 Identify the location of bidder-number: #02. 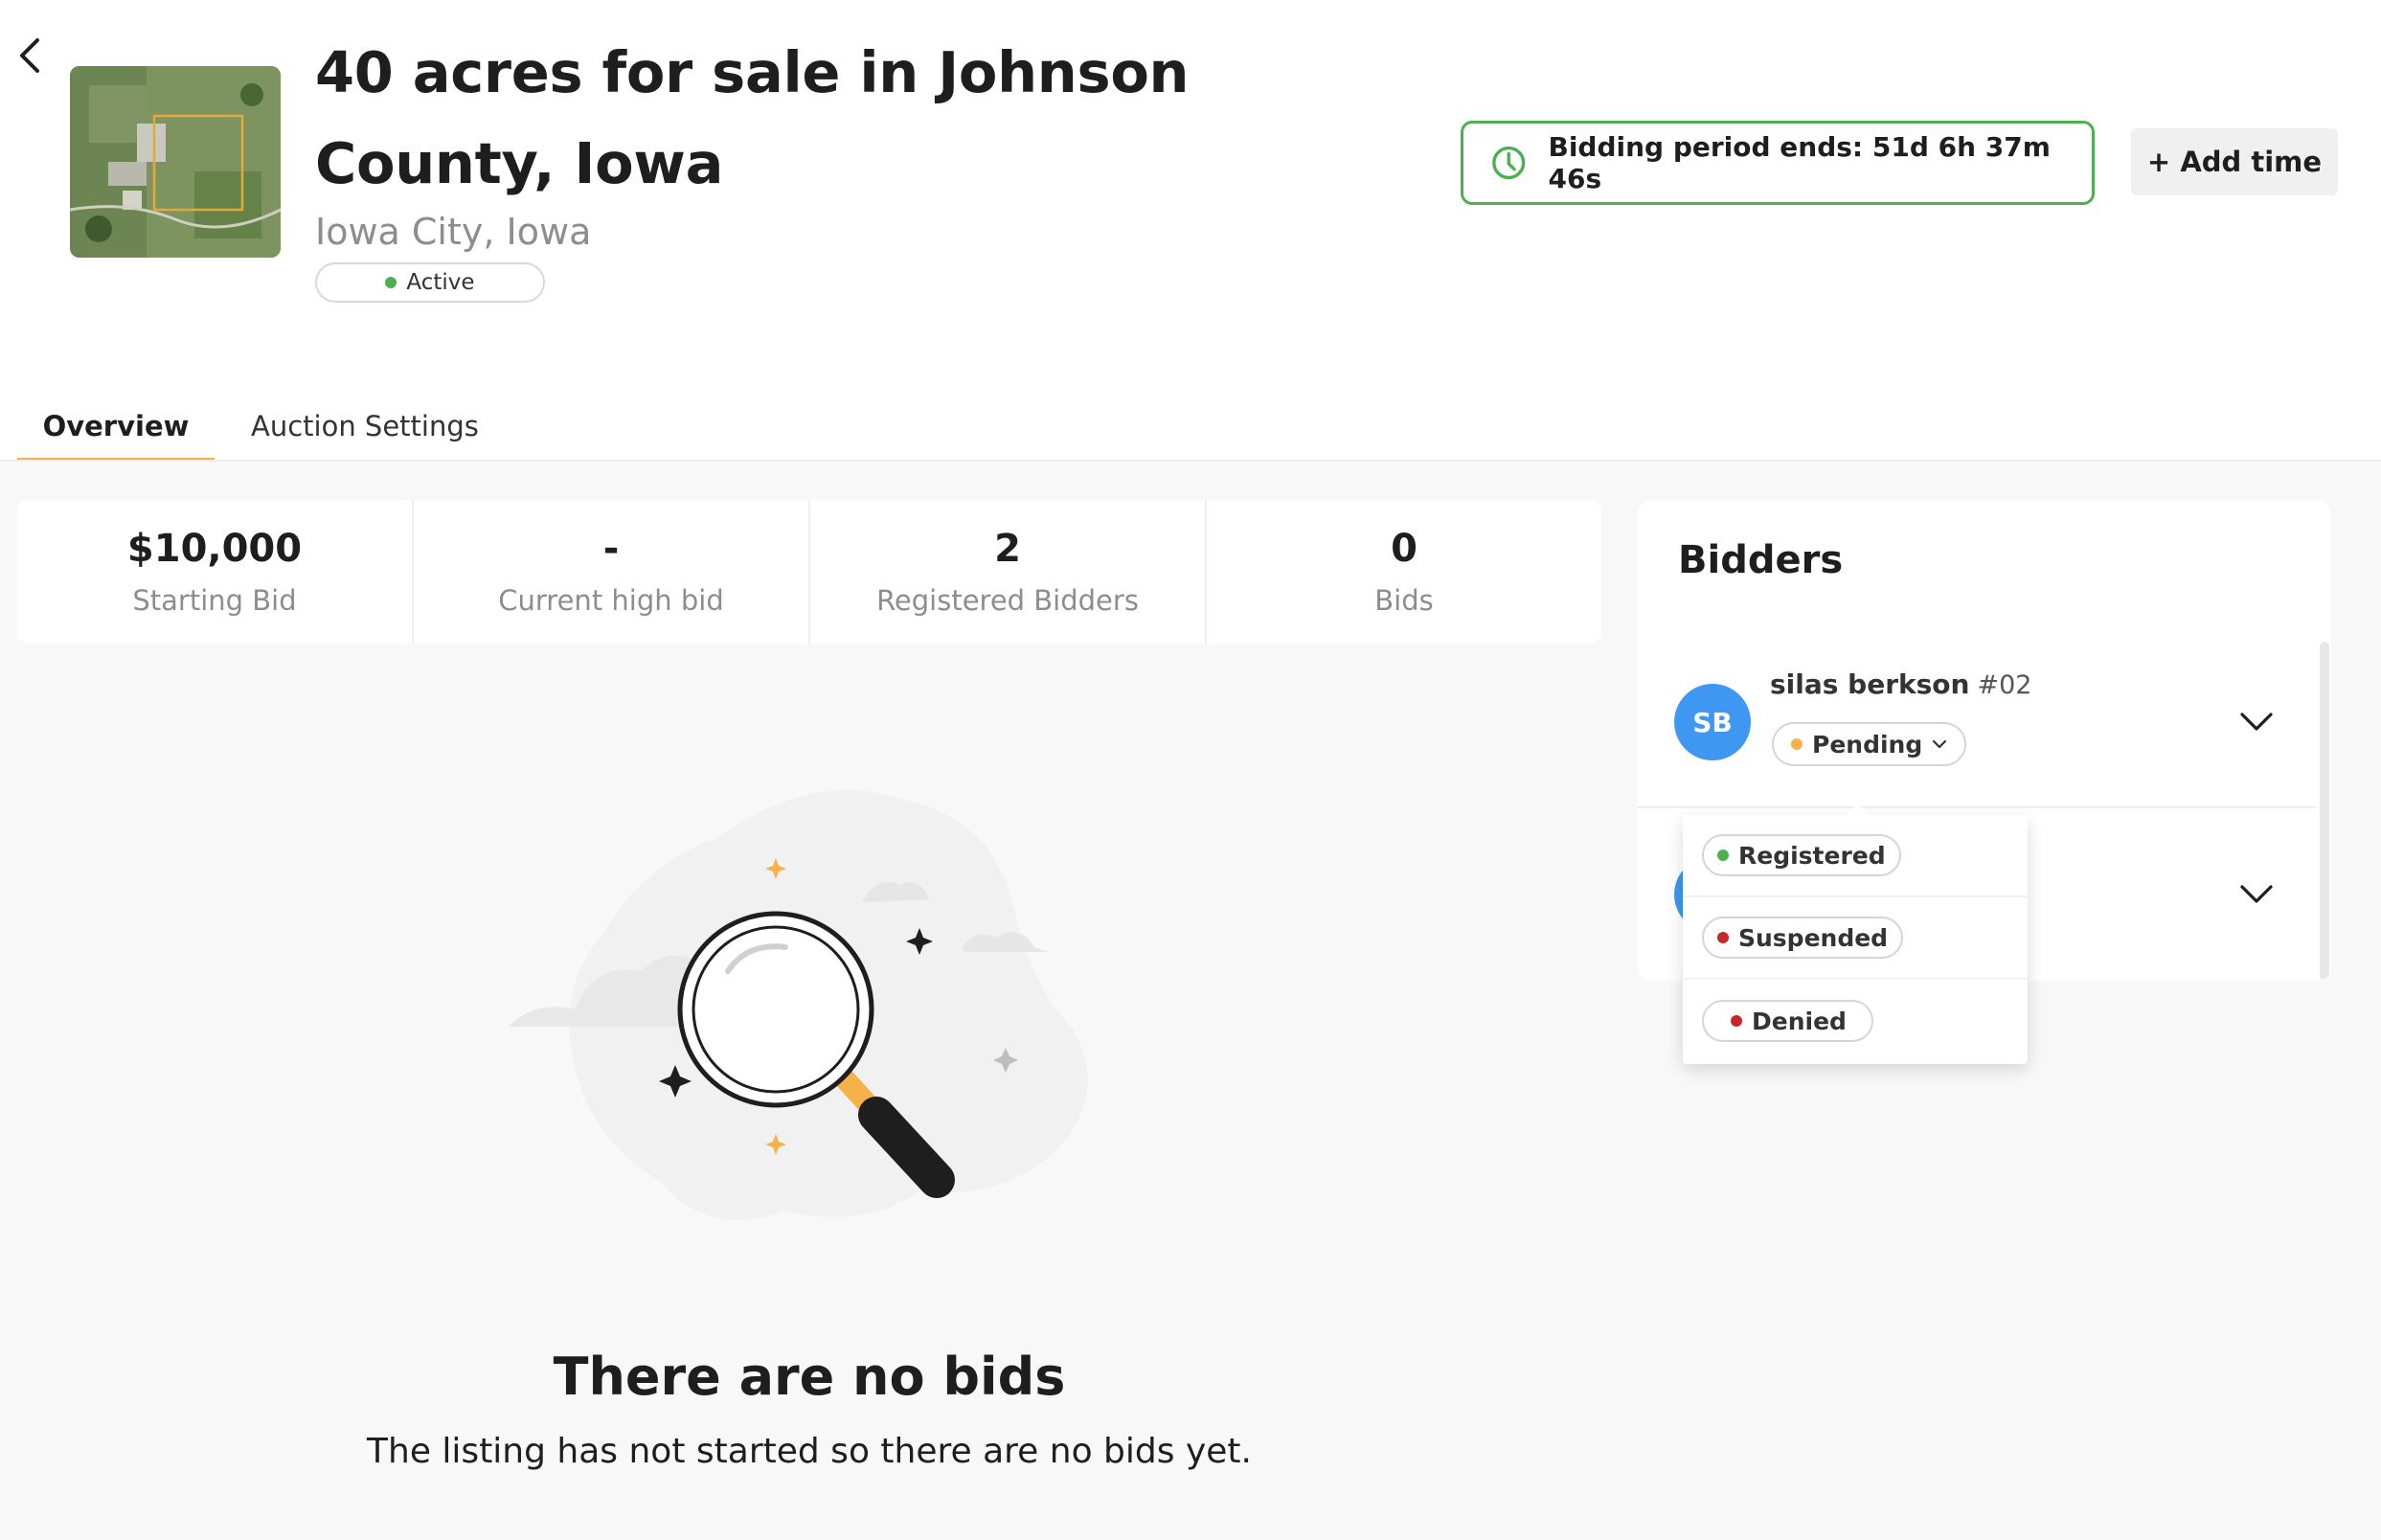
(2004, 685).